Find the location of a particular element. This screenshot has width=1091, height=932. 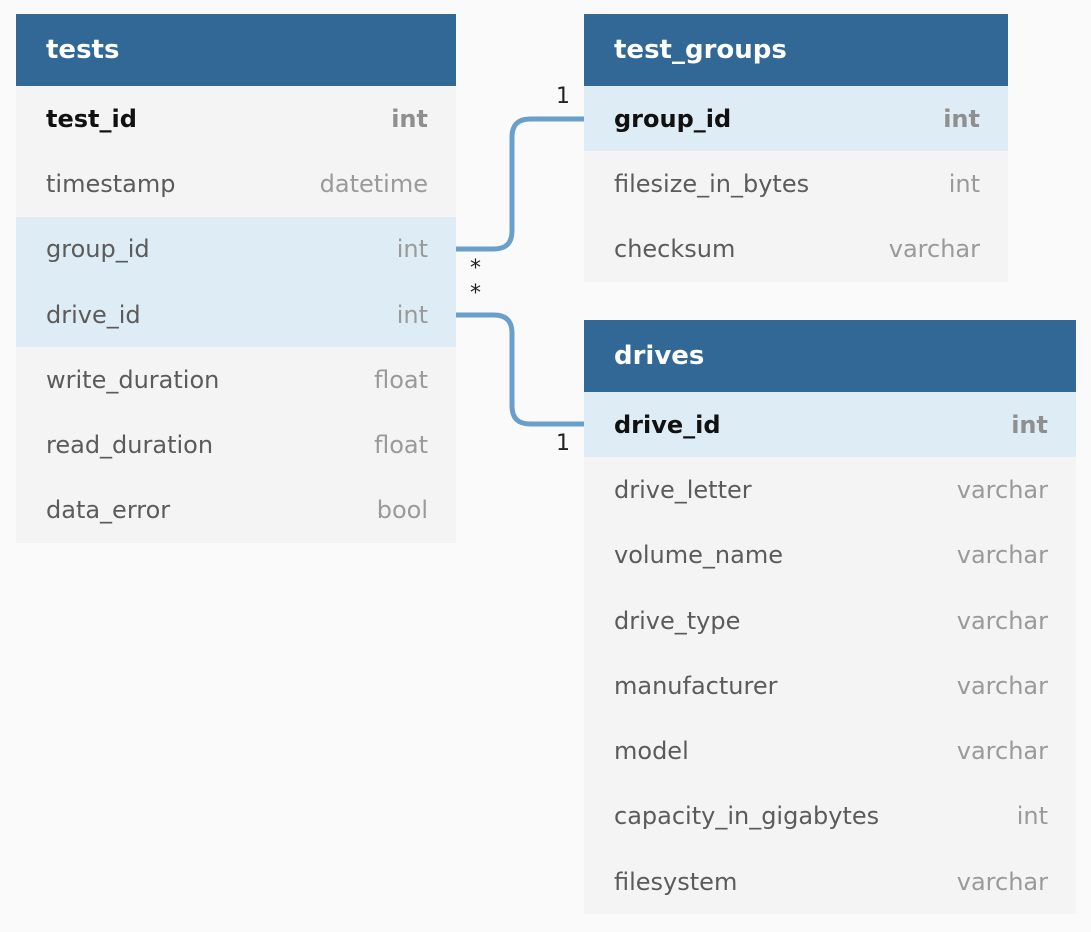

column-row-drive-letter: drive_letter varchar is located at coordinates (830, 489).